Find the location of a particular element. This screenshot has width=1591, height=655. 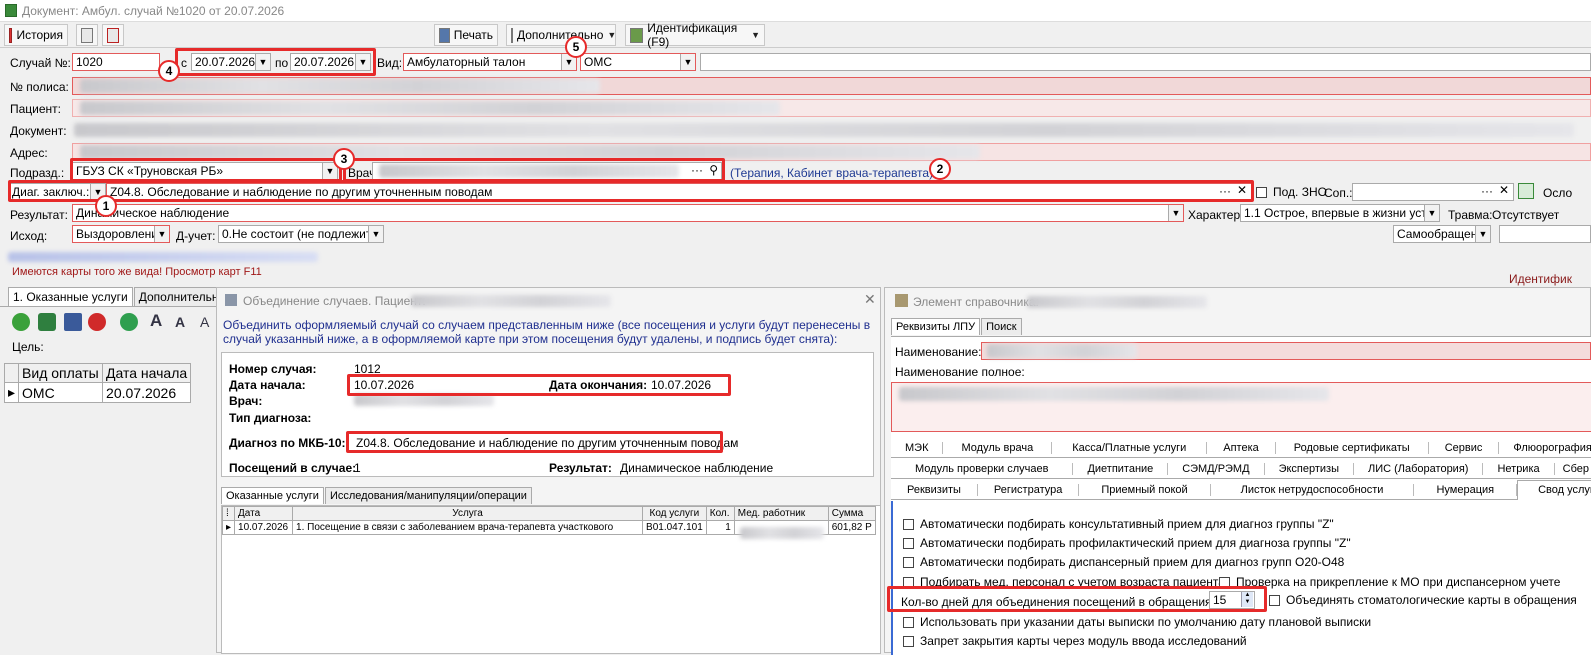

merge-days-stepper: 15 ▲ ▼ is located at coordinates (1232, 600).